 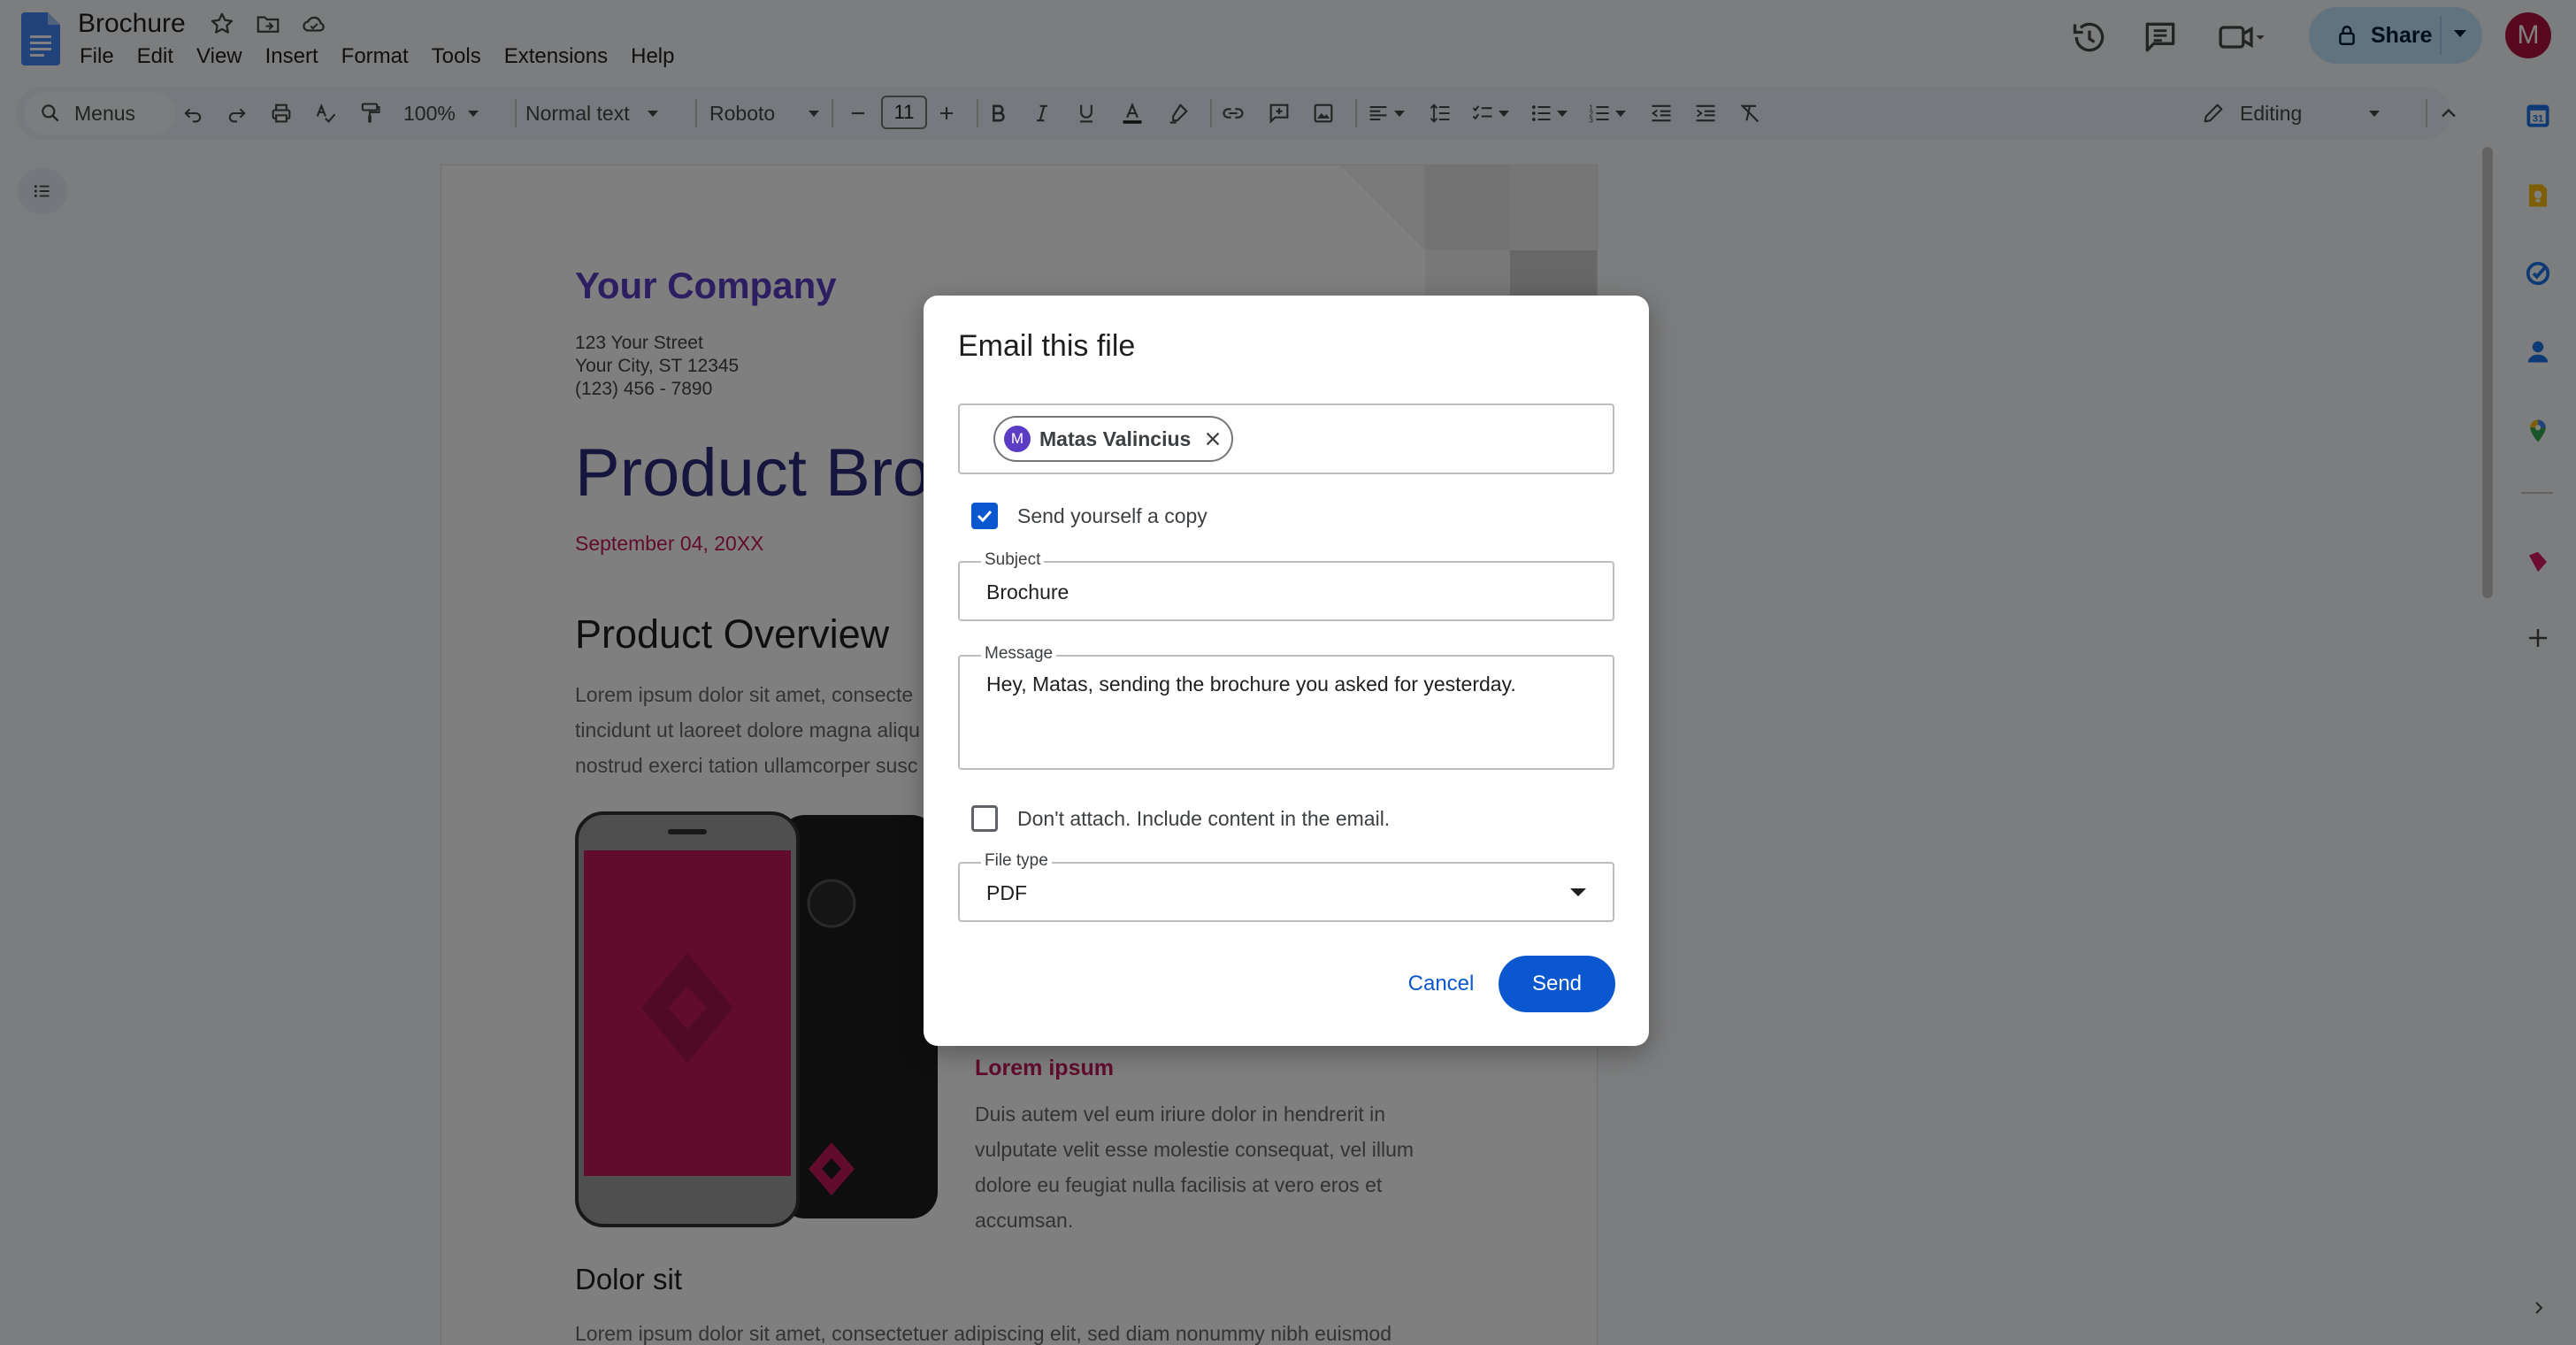 I want to click on send-copy-checkbox, so click(x=984, y=516).